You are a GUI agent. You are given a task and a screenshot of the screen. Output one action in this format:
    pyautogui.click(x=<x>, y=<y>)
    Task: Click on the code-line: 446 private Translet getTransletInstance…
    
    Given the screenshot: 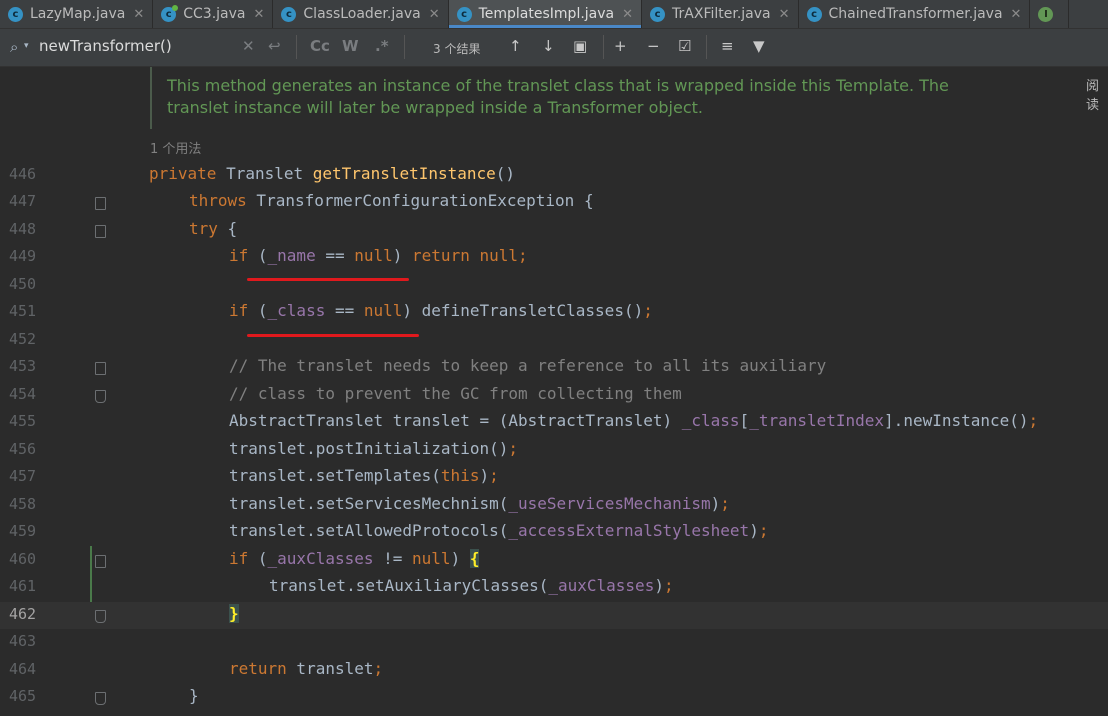 What is the action you would take?
    pyautogui.click(x=554, y=175)
    